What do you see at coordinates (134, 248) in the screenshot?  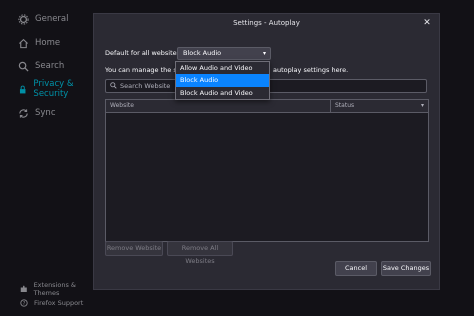 I see `remove-website-button: Remove Website` at bounding box center [134, 248].